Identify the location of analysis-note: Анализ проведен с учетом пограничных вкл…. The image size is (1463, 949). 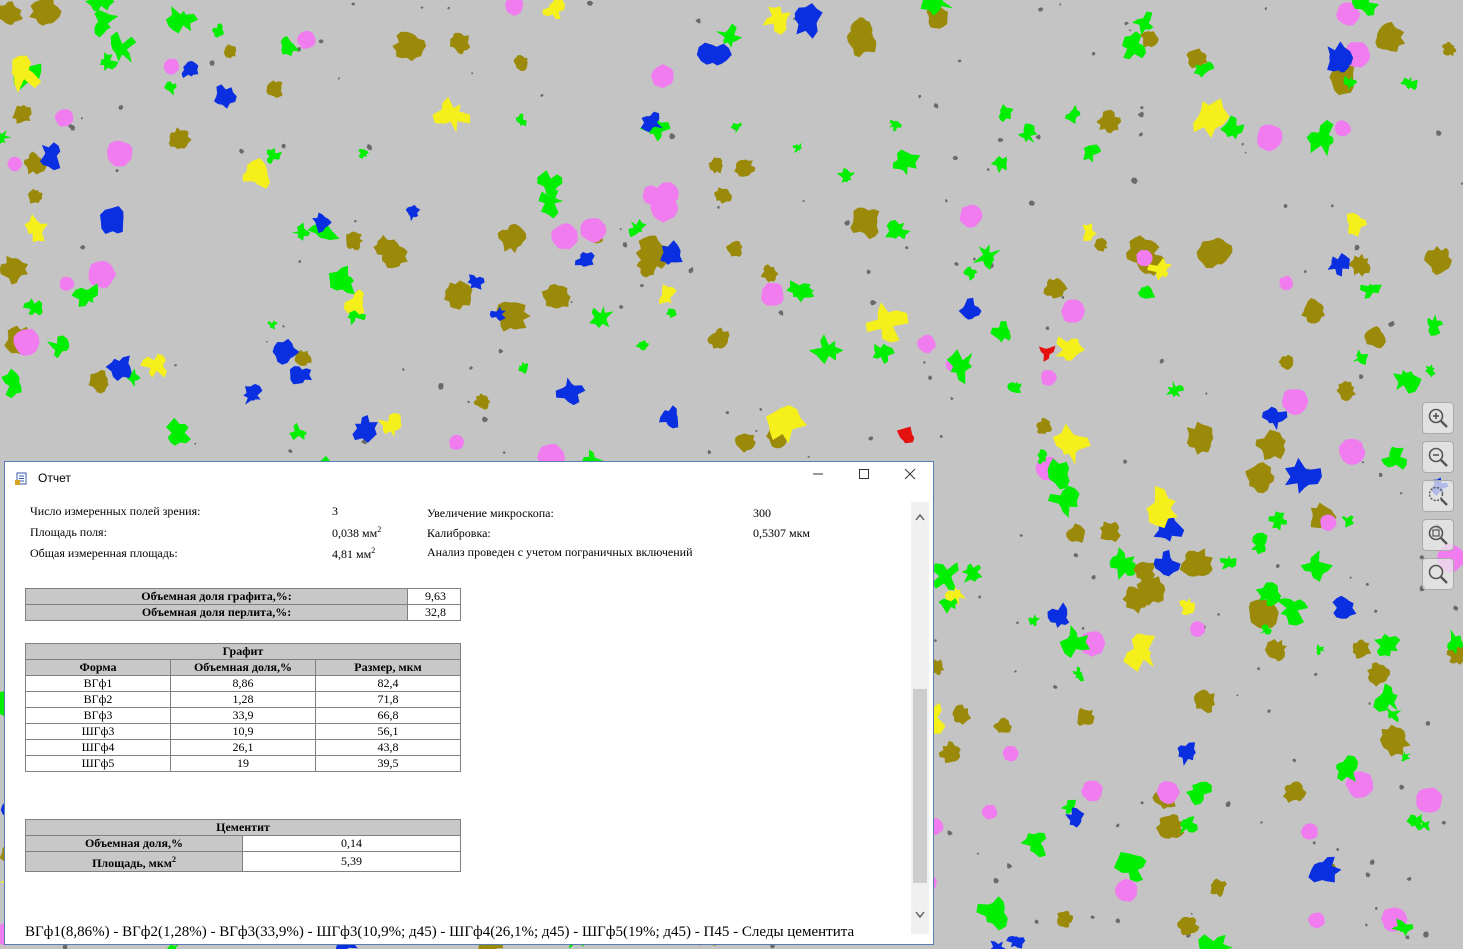
(560, 552).